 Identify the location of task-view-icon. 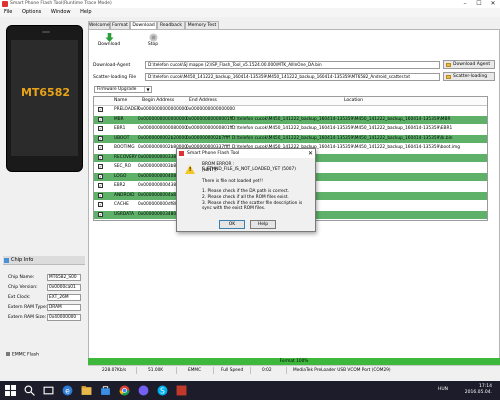
(48, 390).